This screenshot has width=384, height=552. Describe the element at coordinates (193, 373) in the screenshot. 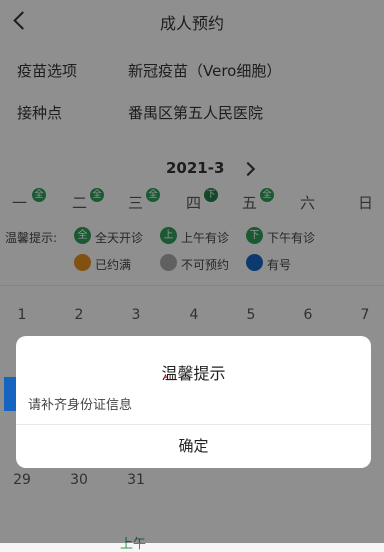

I see `dialog-title: 温馨提示` at that location.